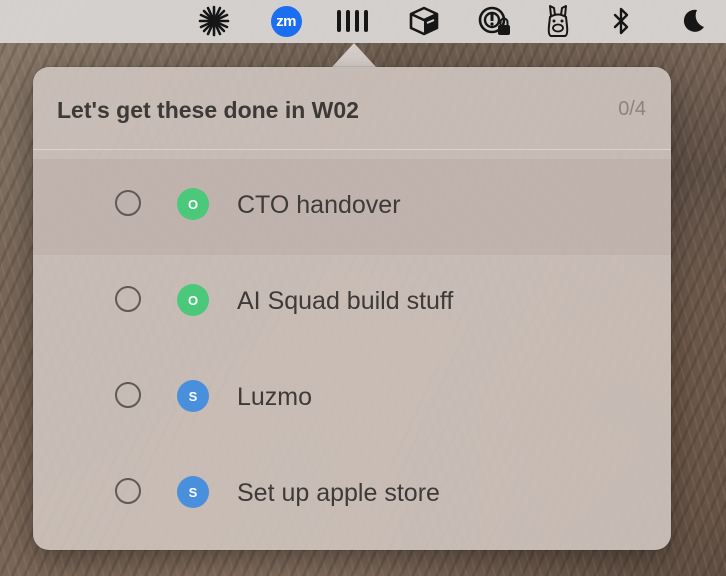 The width and height of the screenshot is (726, 576). I want to click on menu-bar: zm, so click(363, 21).